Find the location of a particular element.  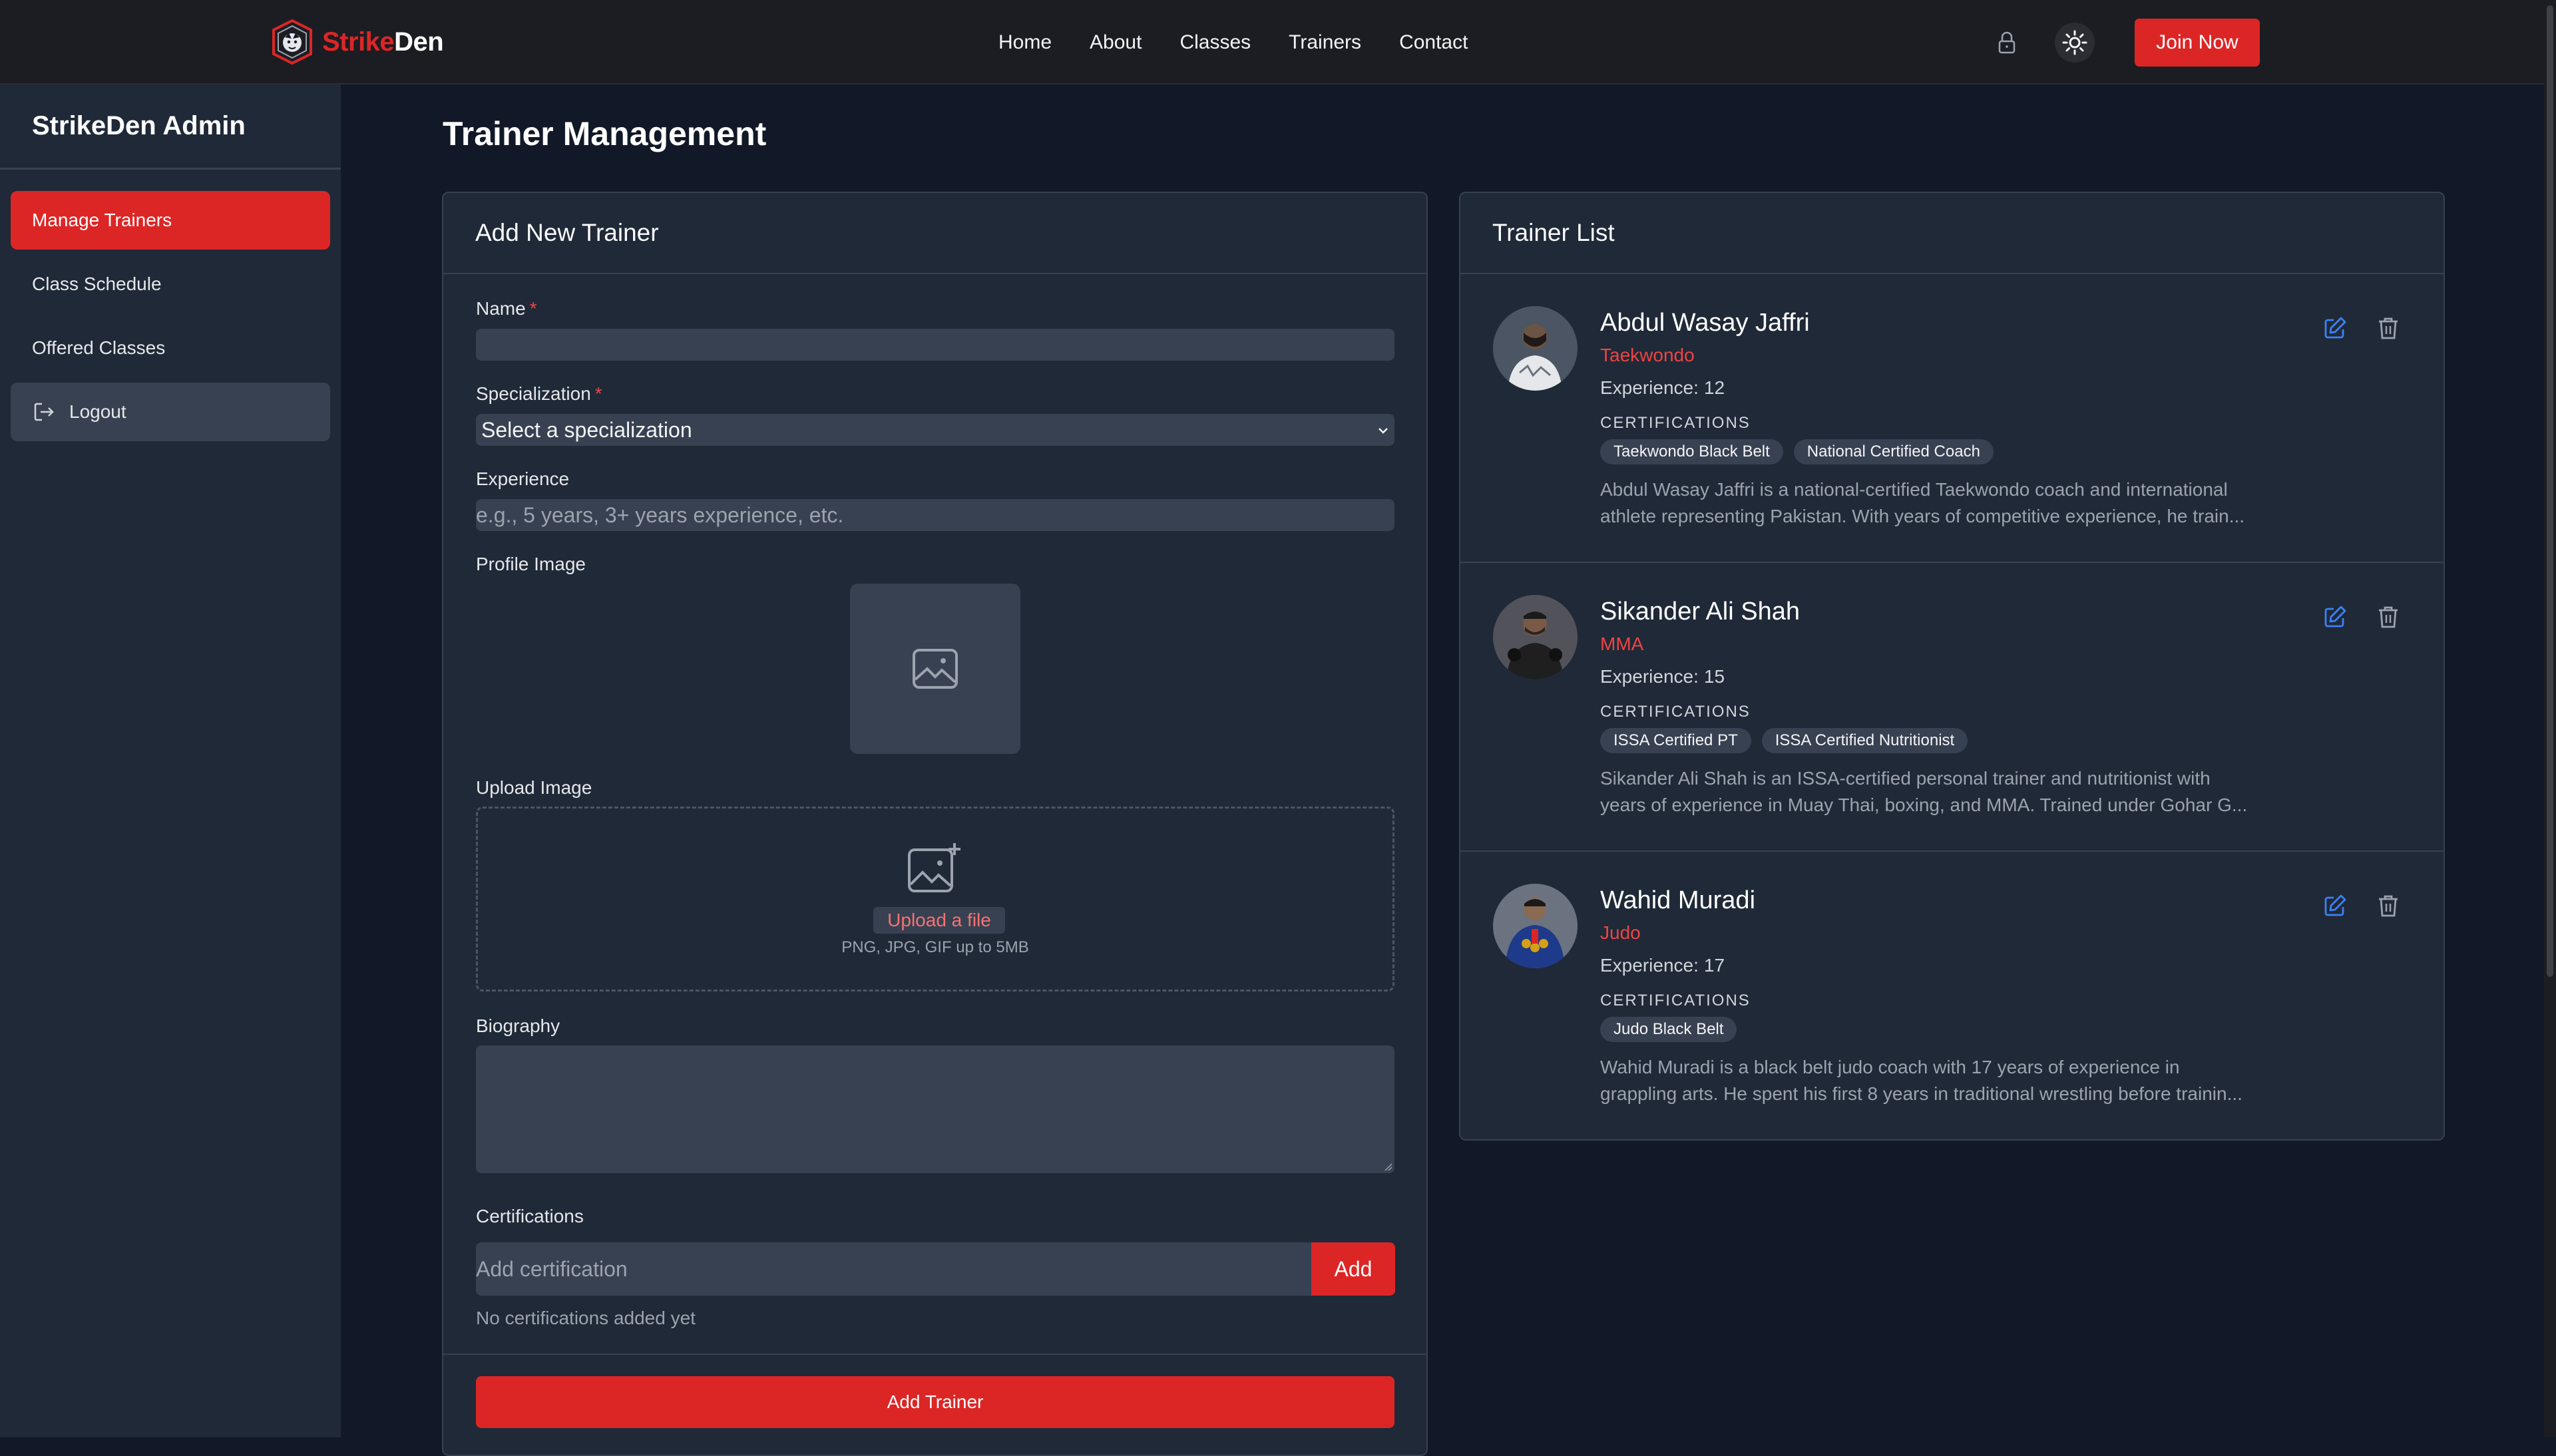

certification-chip: ISSA Certified PT is located at coordinates (1675, 740).